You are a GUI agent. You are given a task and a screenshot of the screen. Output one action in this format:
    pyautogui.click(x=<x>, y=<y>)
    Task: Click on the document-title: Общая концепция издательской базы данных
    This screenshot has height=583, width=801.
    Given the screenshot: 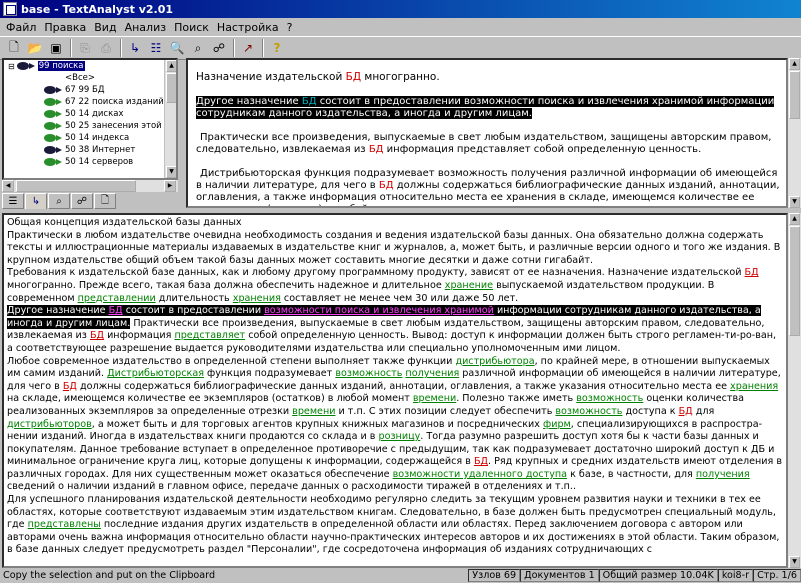 What is the action you would take?
    pyautogui.click(x=124, y=222)
    